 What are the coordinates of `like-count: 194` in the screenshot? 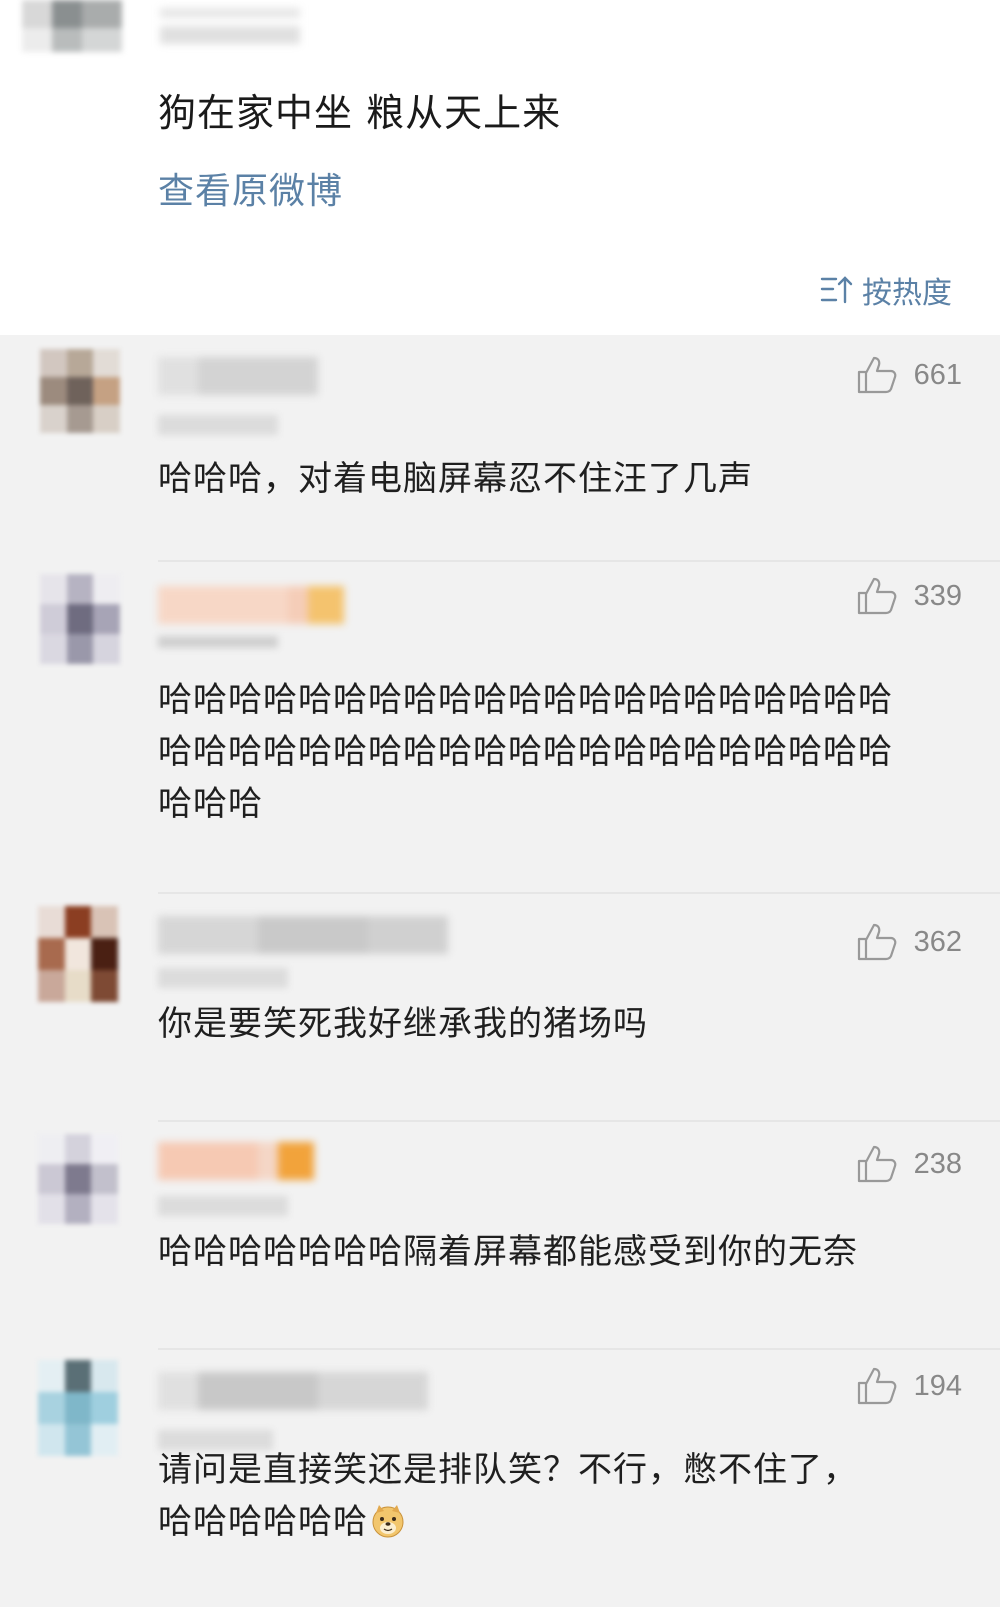 It's located at (937, 1385).